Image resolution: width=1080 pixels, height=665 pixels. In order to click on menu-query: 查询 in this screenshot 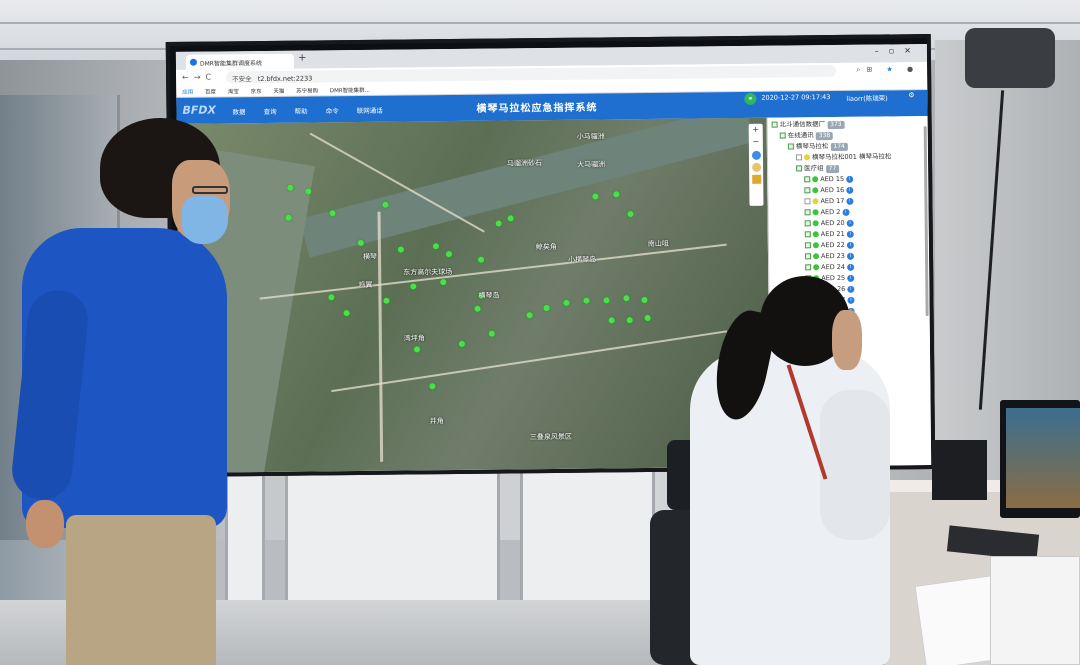, I will do `click(270, 112)`.